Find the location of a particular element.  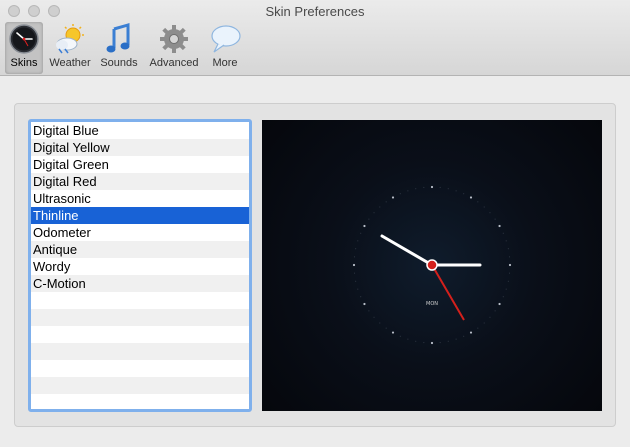

skin-list-item: Wordy is located at coordinates (140, 266).